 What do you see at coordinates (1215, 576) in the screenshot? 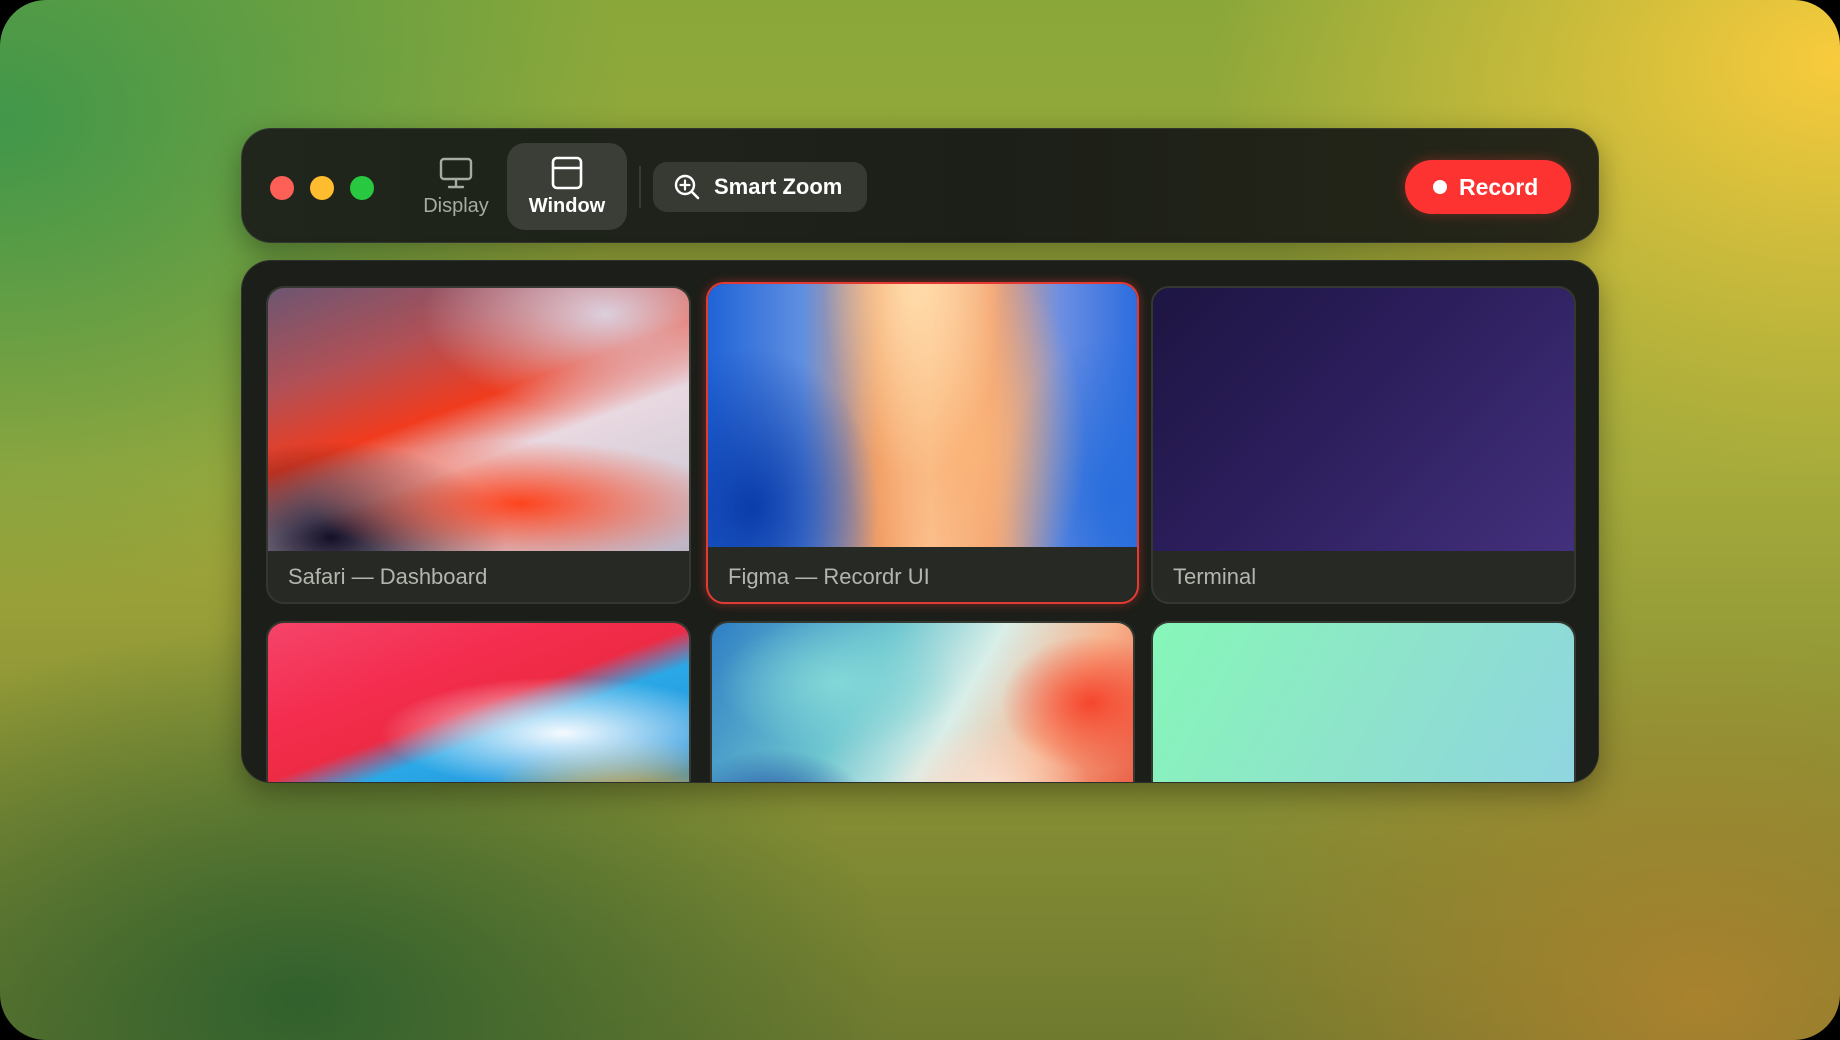
I see `window-card-label: Terminal` at bounding box center [1215, 576].